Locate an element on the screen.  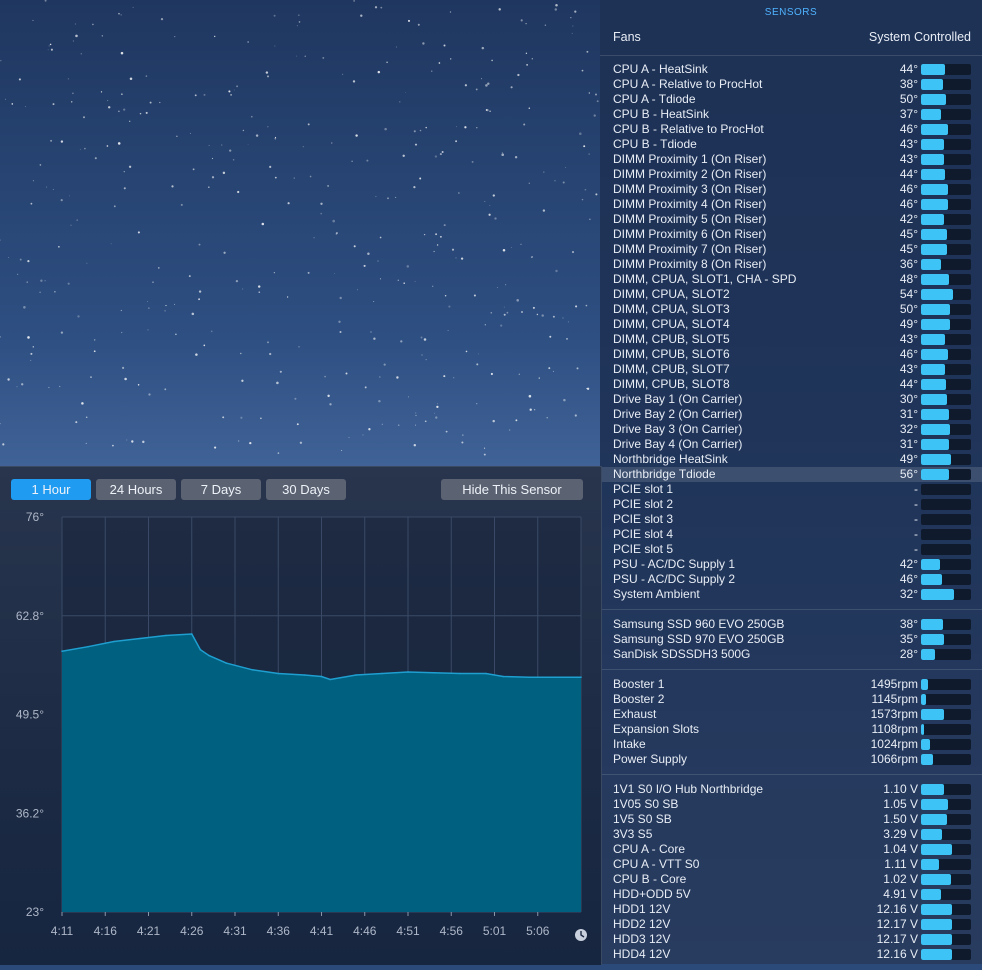
temperature-sensor-row: Drive Bay 4 (On Carrier) 31° is located at coordinates (792, 444).